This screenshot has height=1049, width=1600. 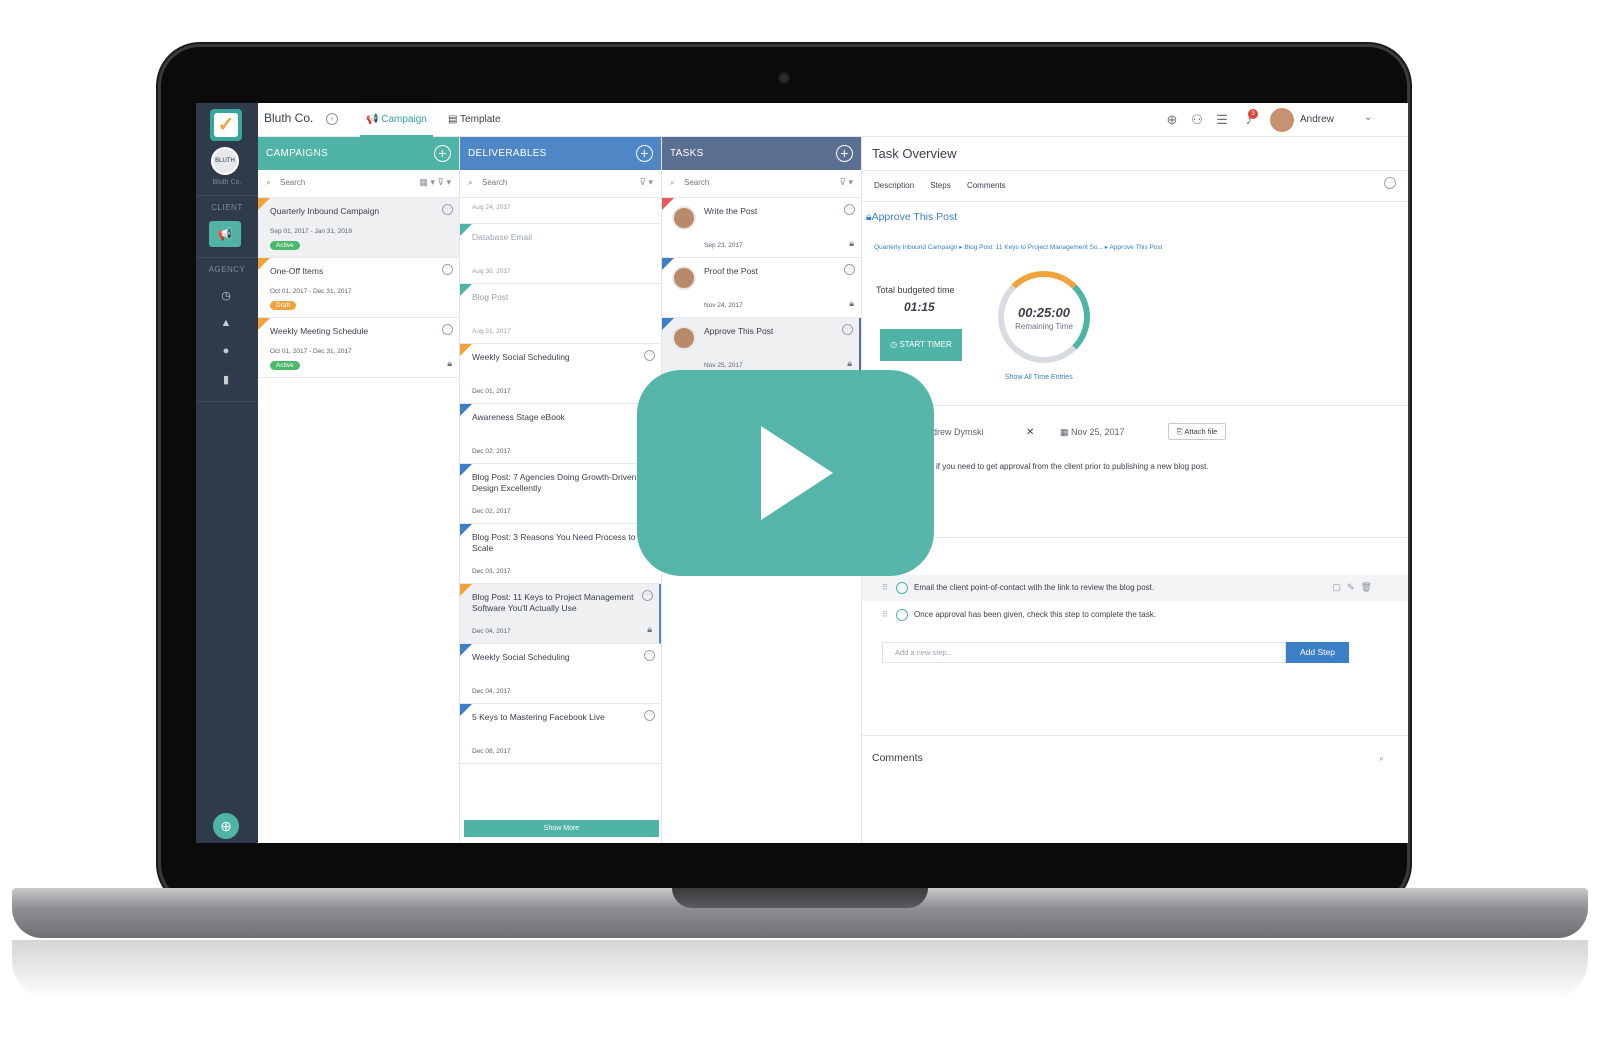 What do you see at coordinates (1317, 652) in the screenshot?
I see `add-step-button: Add Step` at bounding box center [1317, 652].